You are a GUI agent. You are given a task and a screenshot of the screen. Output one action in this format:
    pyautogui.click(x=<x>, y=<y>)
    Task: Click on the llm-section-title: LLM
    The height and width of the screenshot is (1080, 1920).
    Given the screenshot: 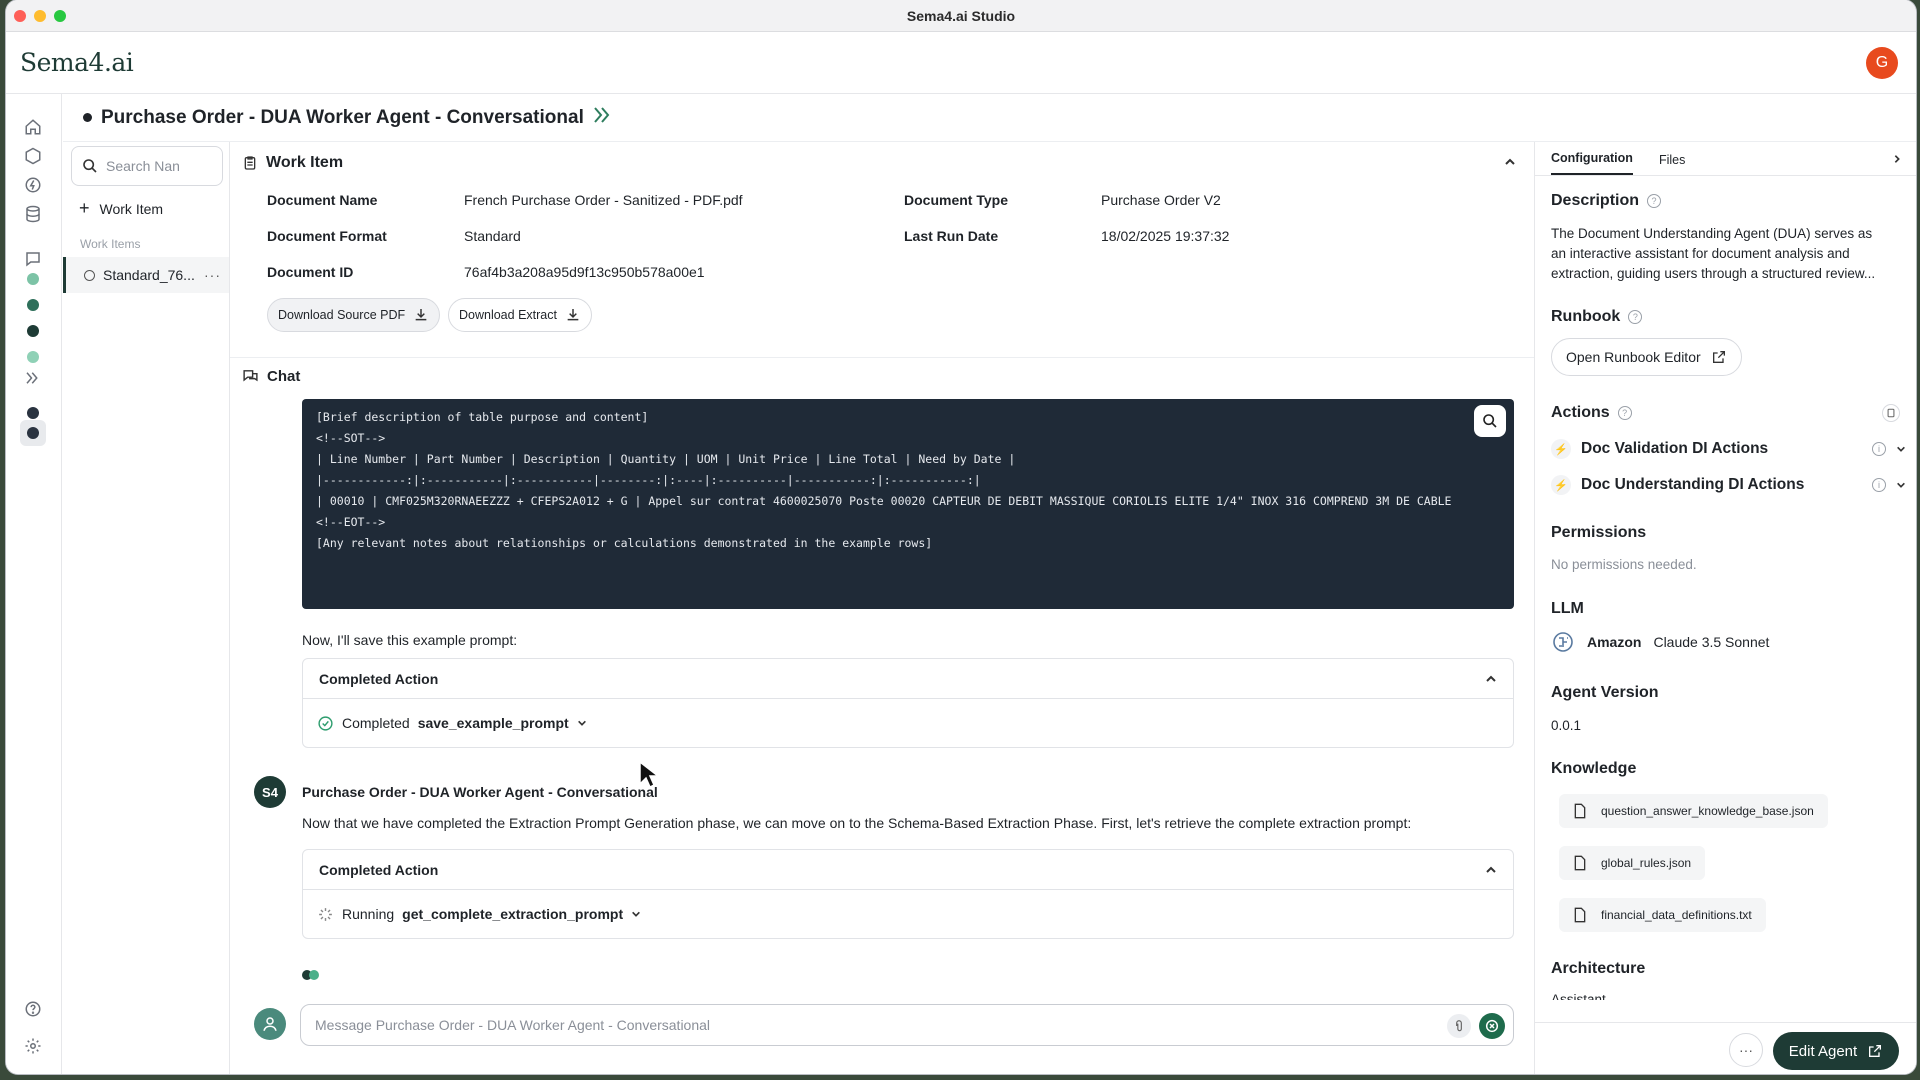 What is the action you would take?
    pyautogui.click(x=1567, y=609)
    